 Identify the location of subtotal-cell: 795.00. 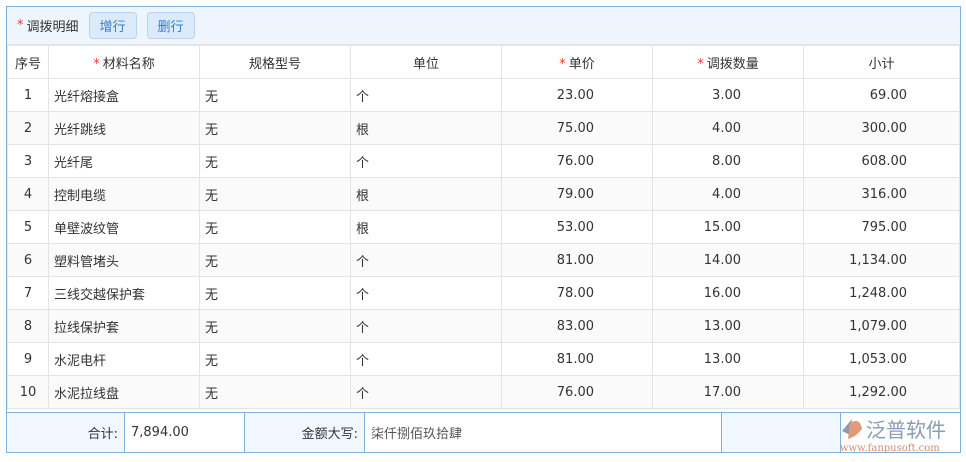
(881, 227).